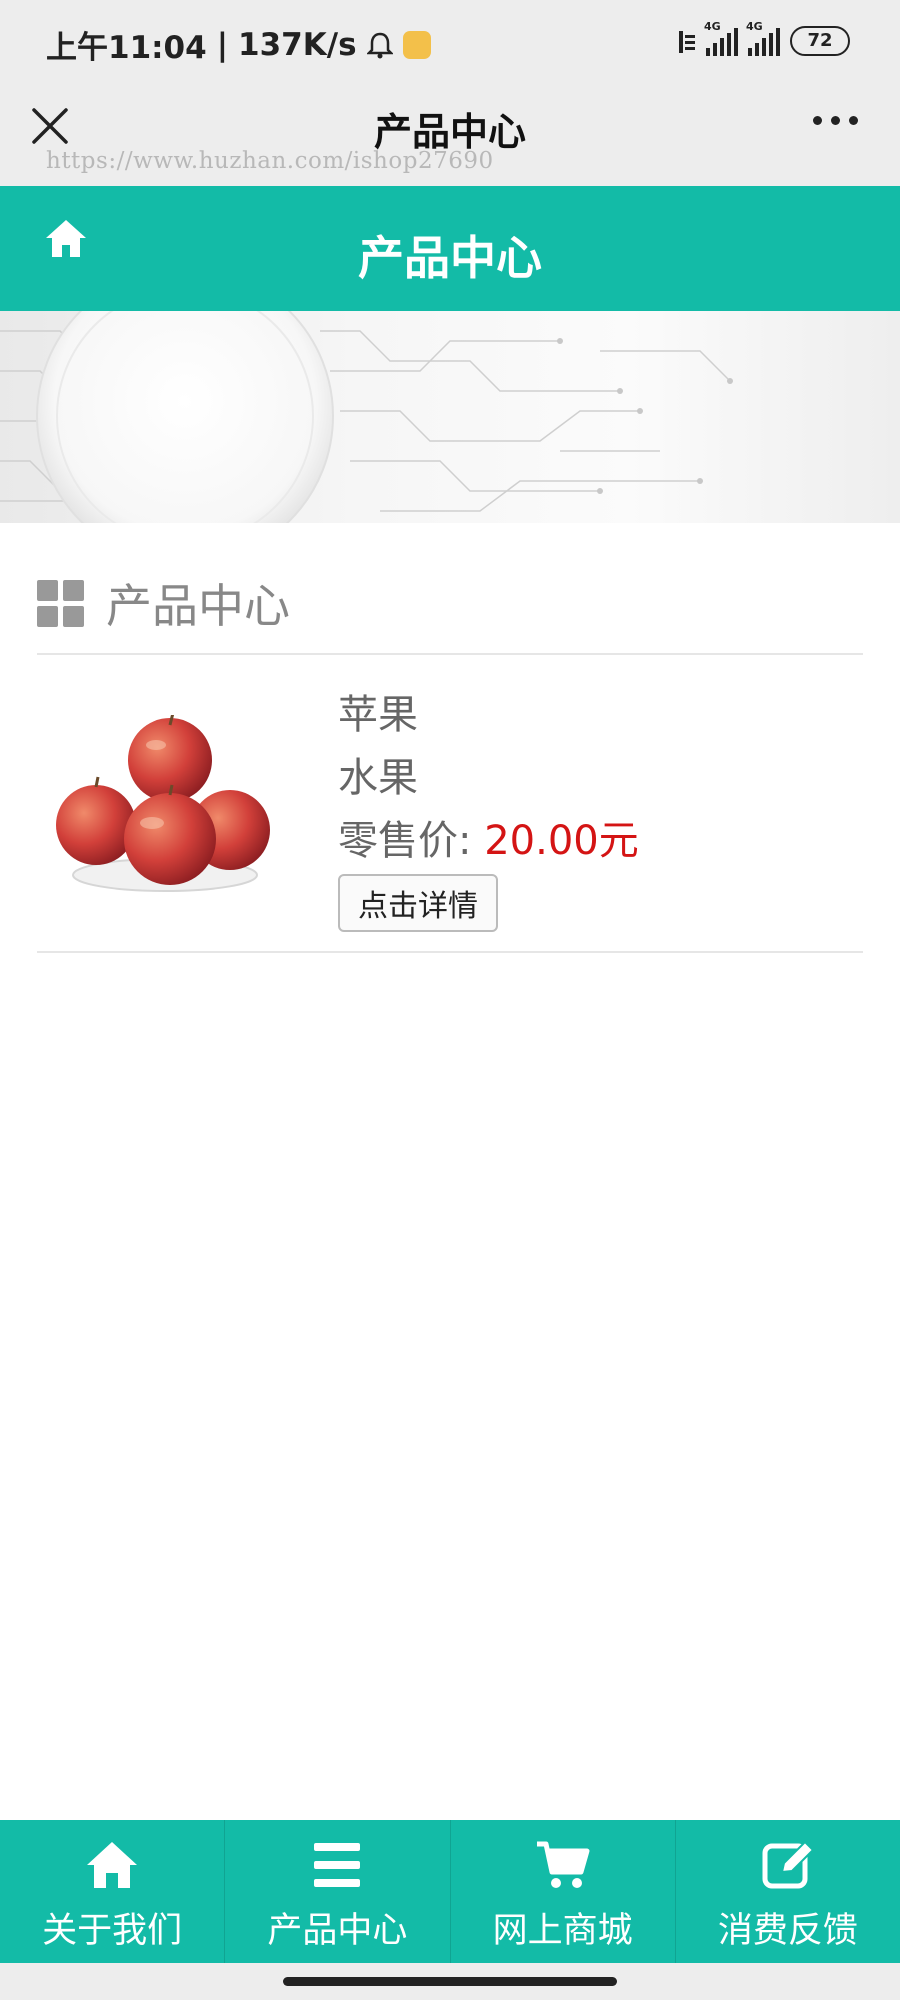 The image size is (900, 2000). What do you see at coordinates (450, 654) in the screenshot?
I see `section-divider` at bounding box center [450, 654].